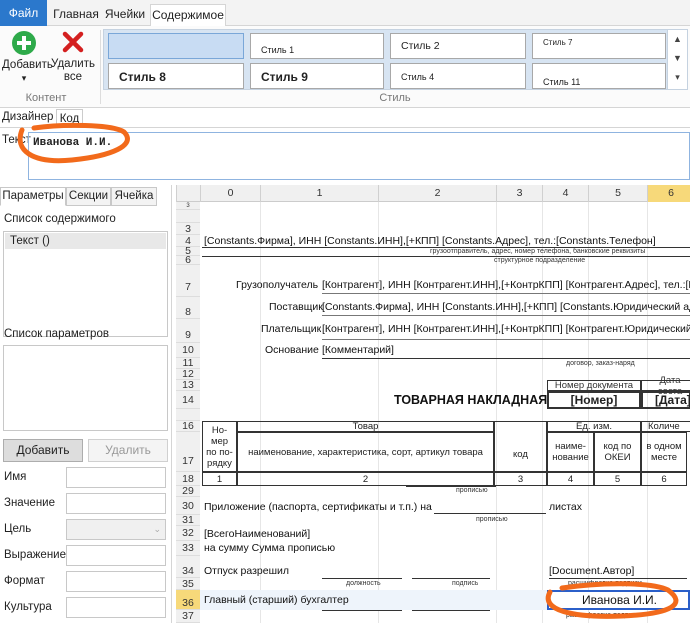 This screenshot has height=623, width=690. I want to click on culture-field, so click(116, 607).